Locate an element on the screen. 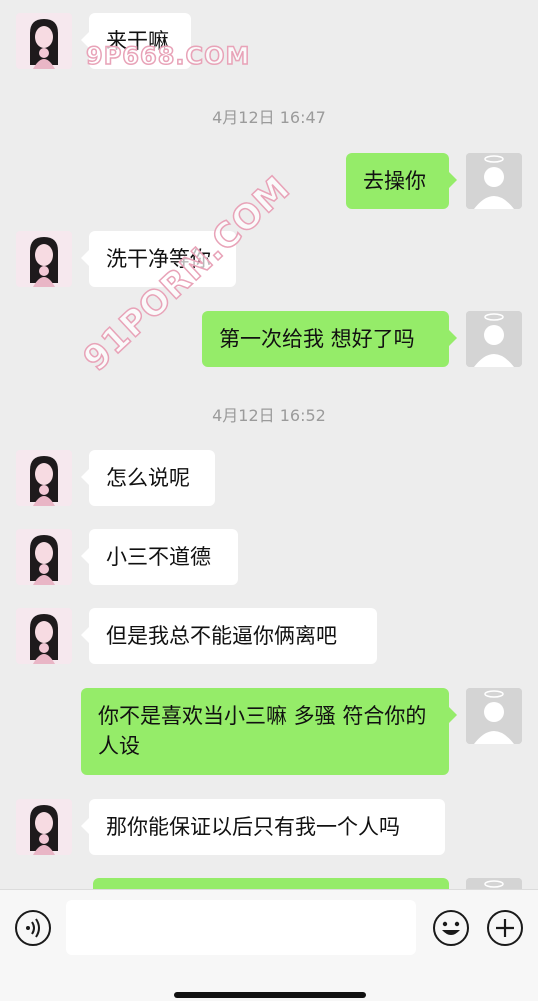  voice-icon is located at coordinates (33, 928).